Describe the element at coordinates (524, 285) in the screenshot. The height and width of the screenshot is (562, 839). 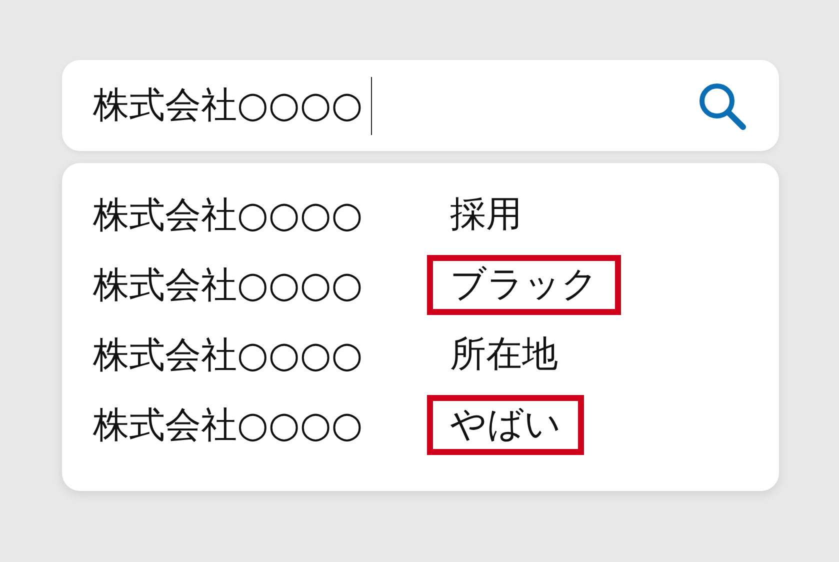
I see `suggestion-keyword: ブラック` at that location.